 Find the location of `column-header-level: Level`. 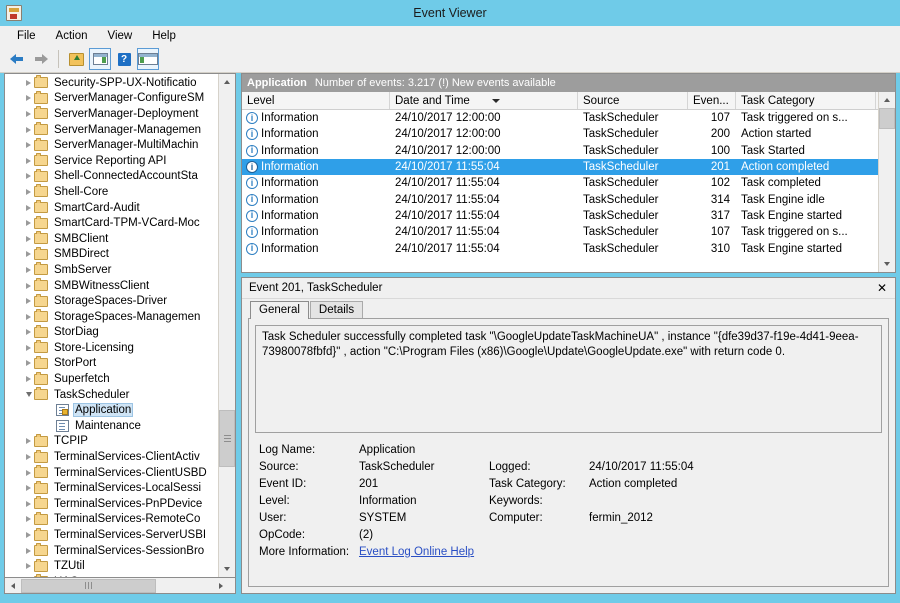

column-header-level: Level is located at coordinates (316, 100).